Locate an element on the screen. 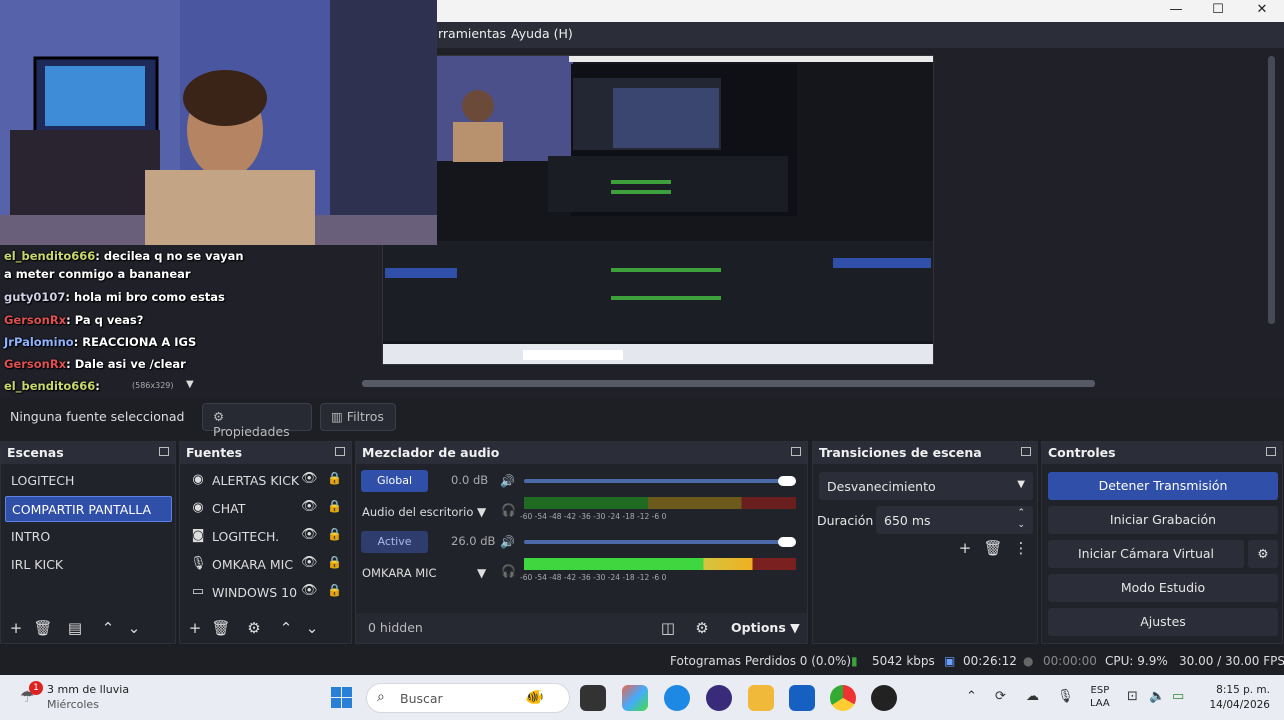 The width and height of the screenshot is (1284, 720). scene-item: COMPARTIR PANTALLA is located at coordinates (88, 509).